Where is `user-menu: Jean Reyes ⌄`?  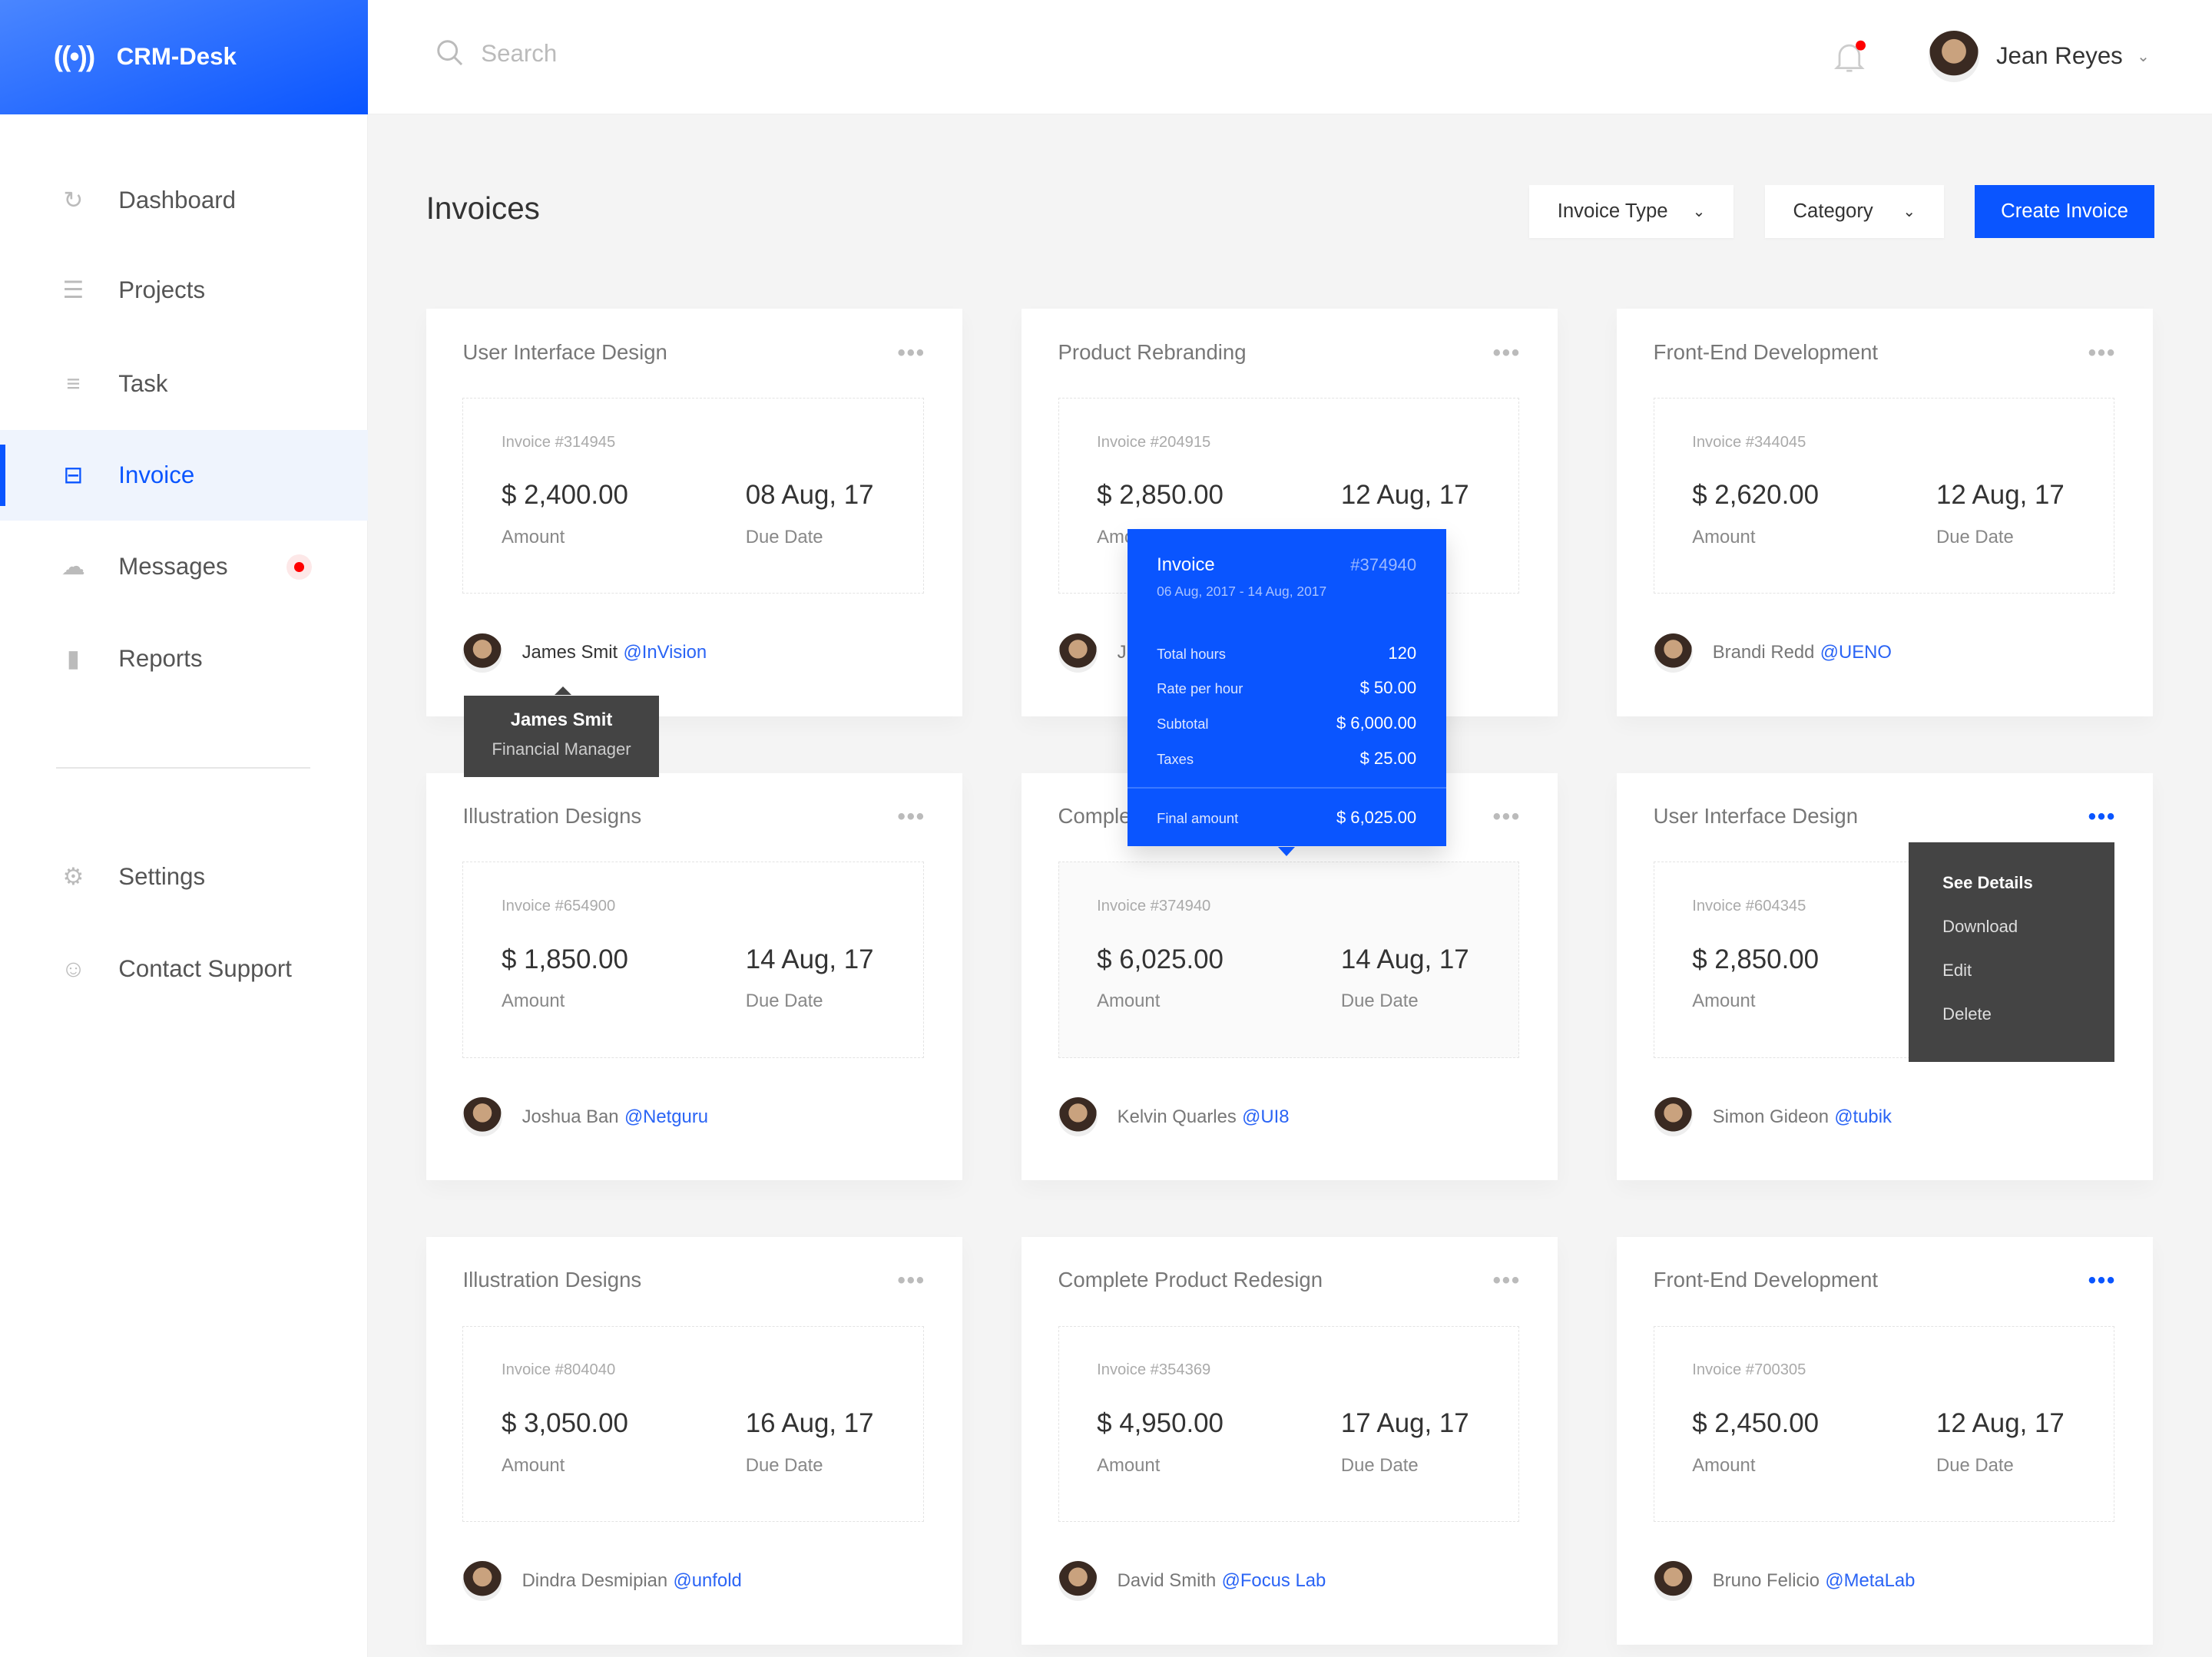
user-menu: Jean Reyes ⌄ is located at coordinates (2039, 57).